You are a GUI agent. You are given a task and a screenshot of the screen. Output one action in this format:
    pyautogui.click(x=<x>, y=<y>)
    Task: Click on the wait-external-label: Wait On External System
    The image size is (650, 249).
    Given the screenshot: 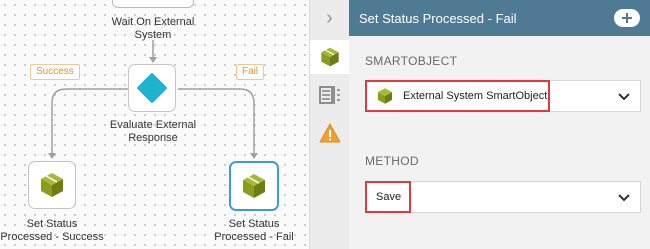 What is the action you would take?
    pyautogui.click(x=153, y=28)
    